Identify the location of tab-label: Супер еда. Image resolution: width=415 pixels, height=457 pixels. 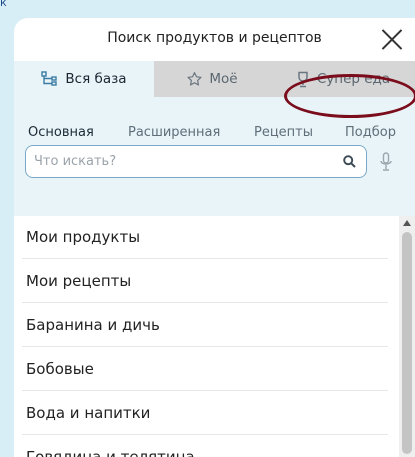
(353, 79).